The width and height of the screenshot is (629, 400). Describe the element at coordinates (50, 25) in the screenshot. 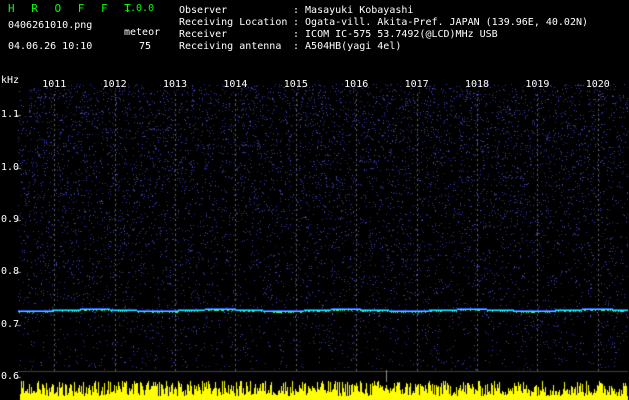

I see `file-name: 0406261010.png` at that location.